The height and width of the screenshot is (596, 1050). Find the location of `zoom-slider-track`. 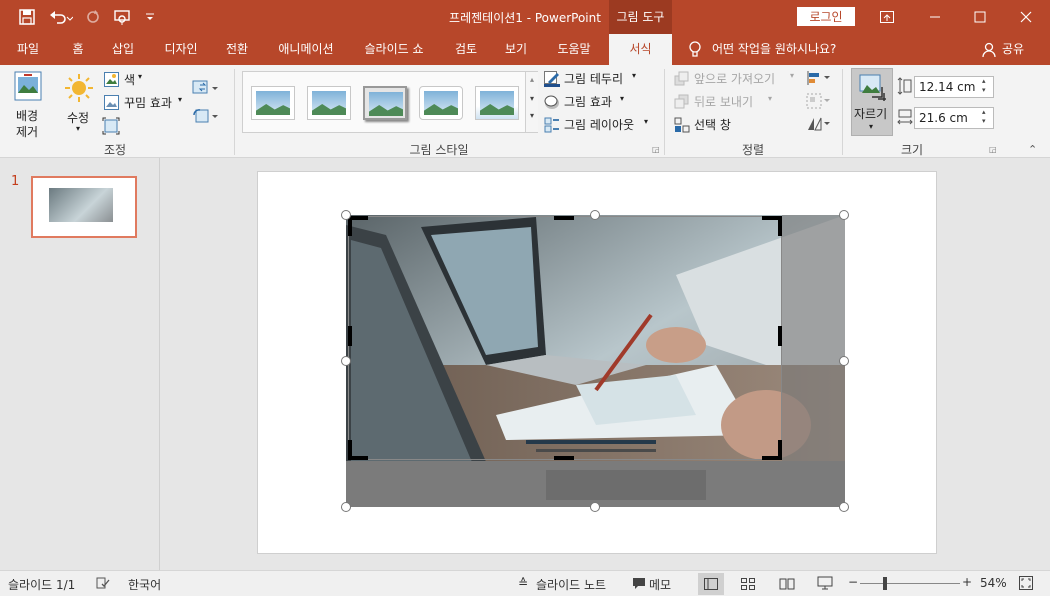

zoom-slider-track is located at coordinates (910, 583).